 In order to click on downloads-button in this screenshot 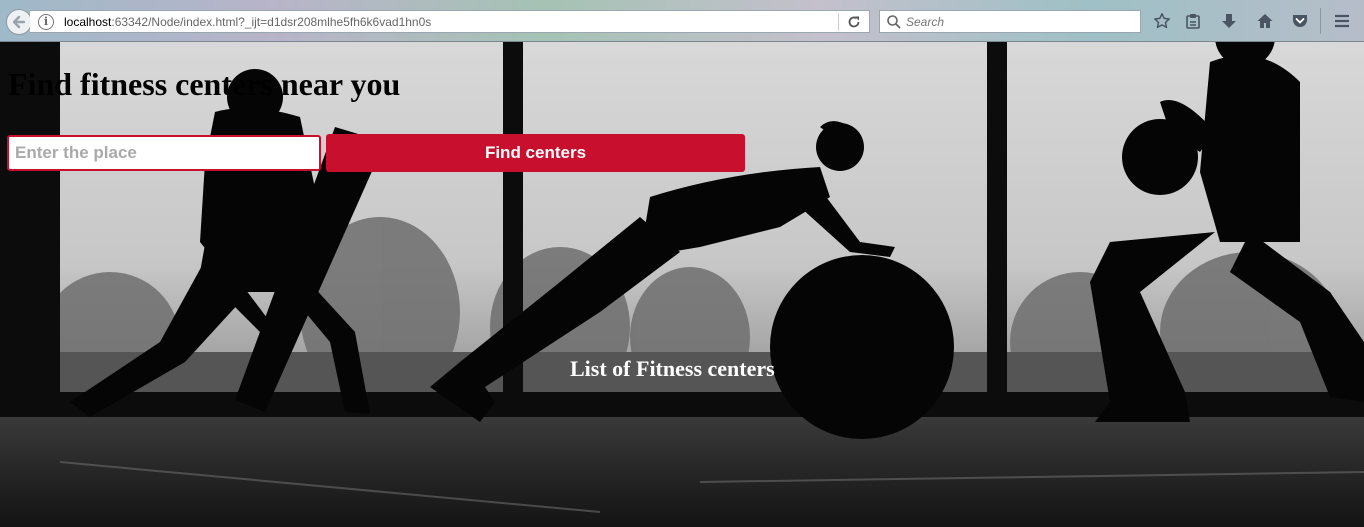, I will do `click(1229, 21)`.